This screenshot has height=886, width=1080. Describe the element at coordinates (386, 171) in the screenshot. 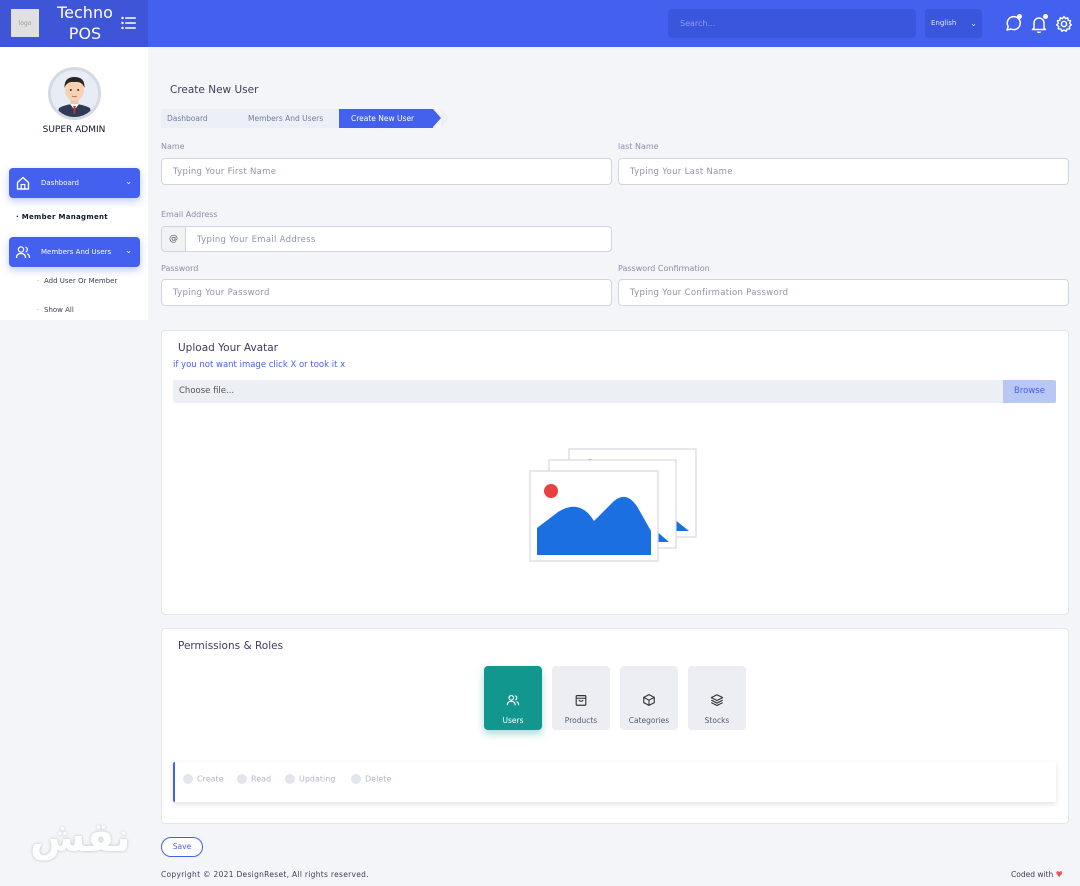

I see `first-name-field: Typing Your First Name` at that location.